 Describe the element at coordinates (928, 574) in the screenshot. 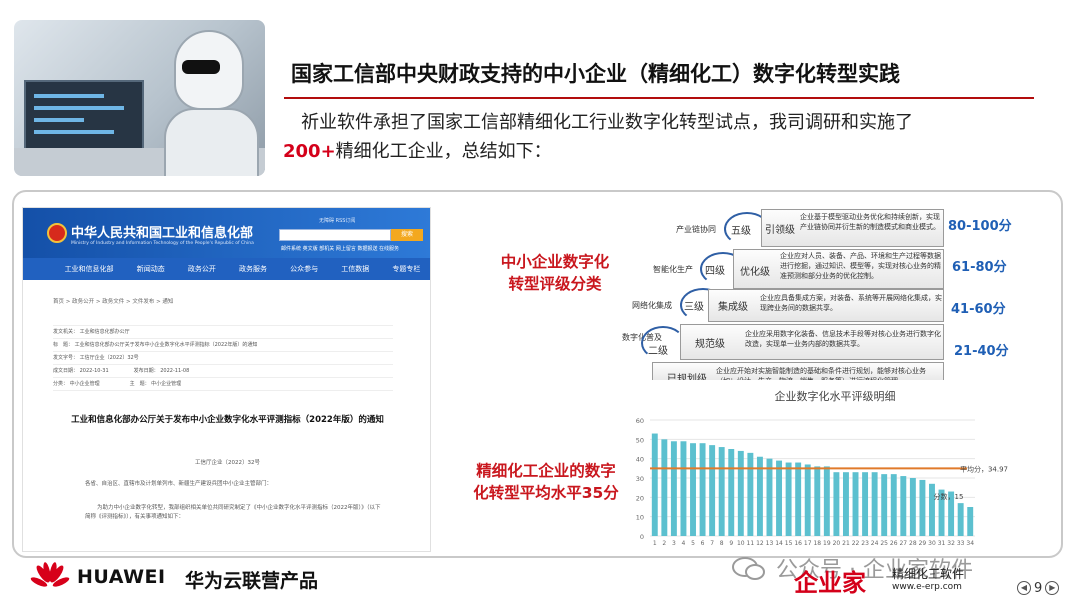

I see `qiyejia-subtitle: 精细化工软件` at that location.